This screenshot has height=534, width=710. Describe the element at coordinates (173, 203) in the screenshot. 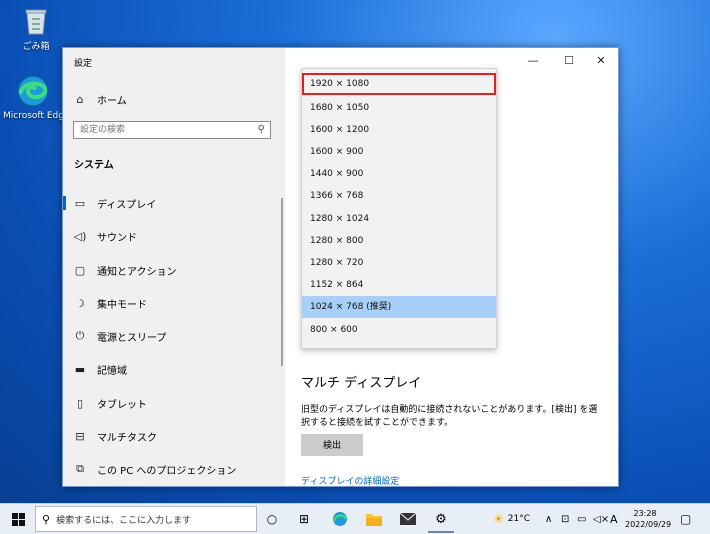

I see `sidebar-item-display: ▭ ディスプレイ` at that location.